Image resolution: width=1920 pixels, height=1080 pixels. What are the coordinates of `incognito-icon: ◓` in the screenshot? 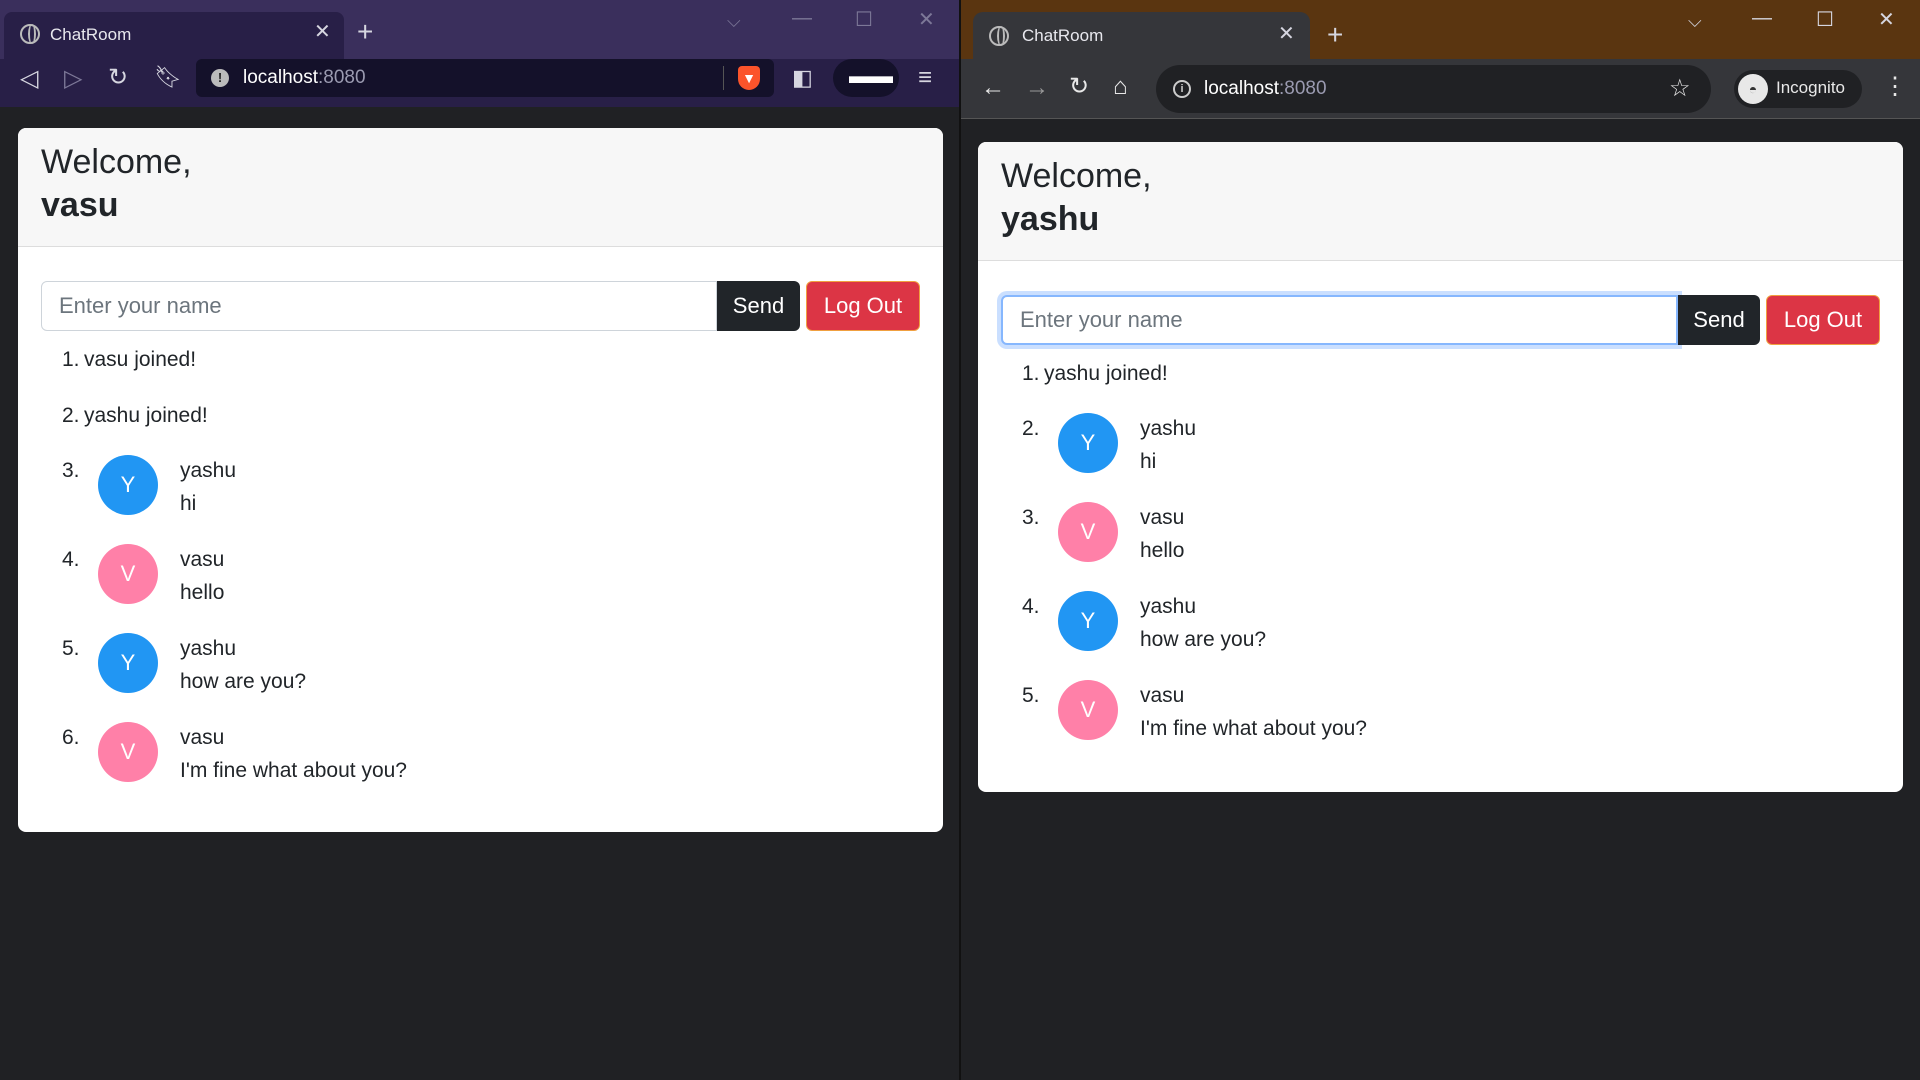 It's located at (1753, 89).